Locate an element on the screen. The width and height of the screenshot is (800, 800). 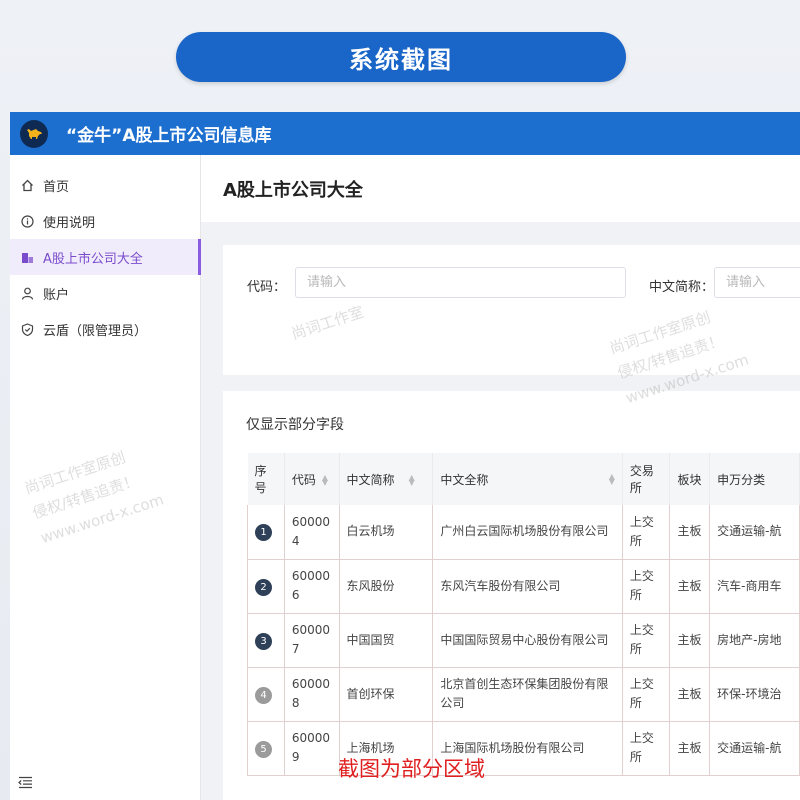
header-board: 板块 is located at coordinates (690, 479).